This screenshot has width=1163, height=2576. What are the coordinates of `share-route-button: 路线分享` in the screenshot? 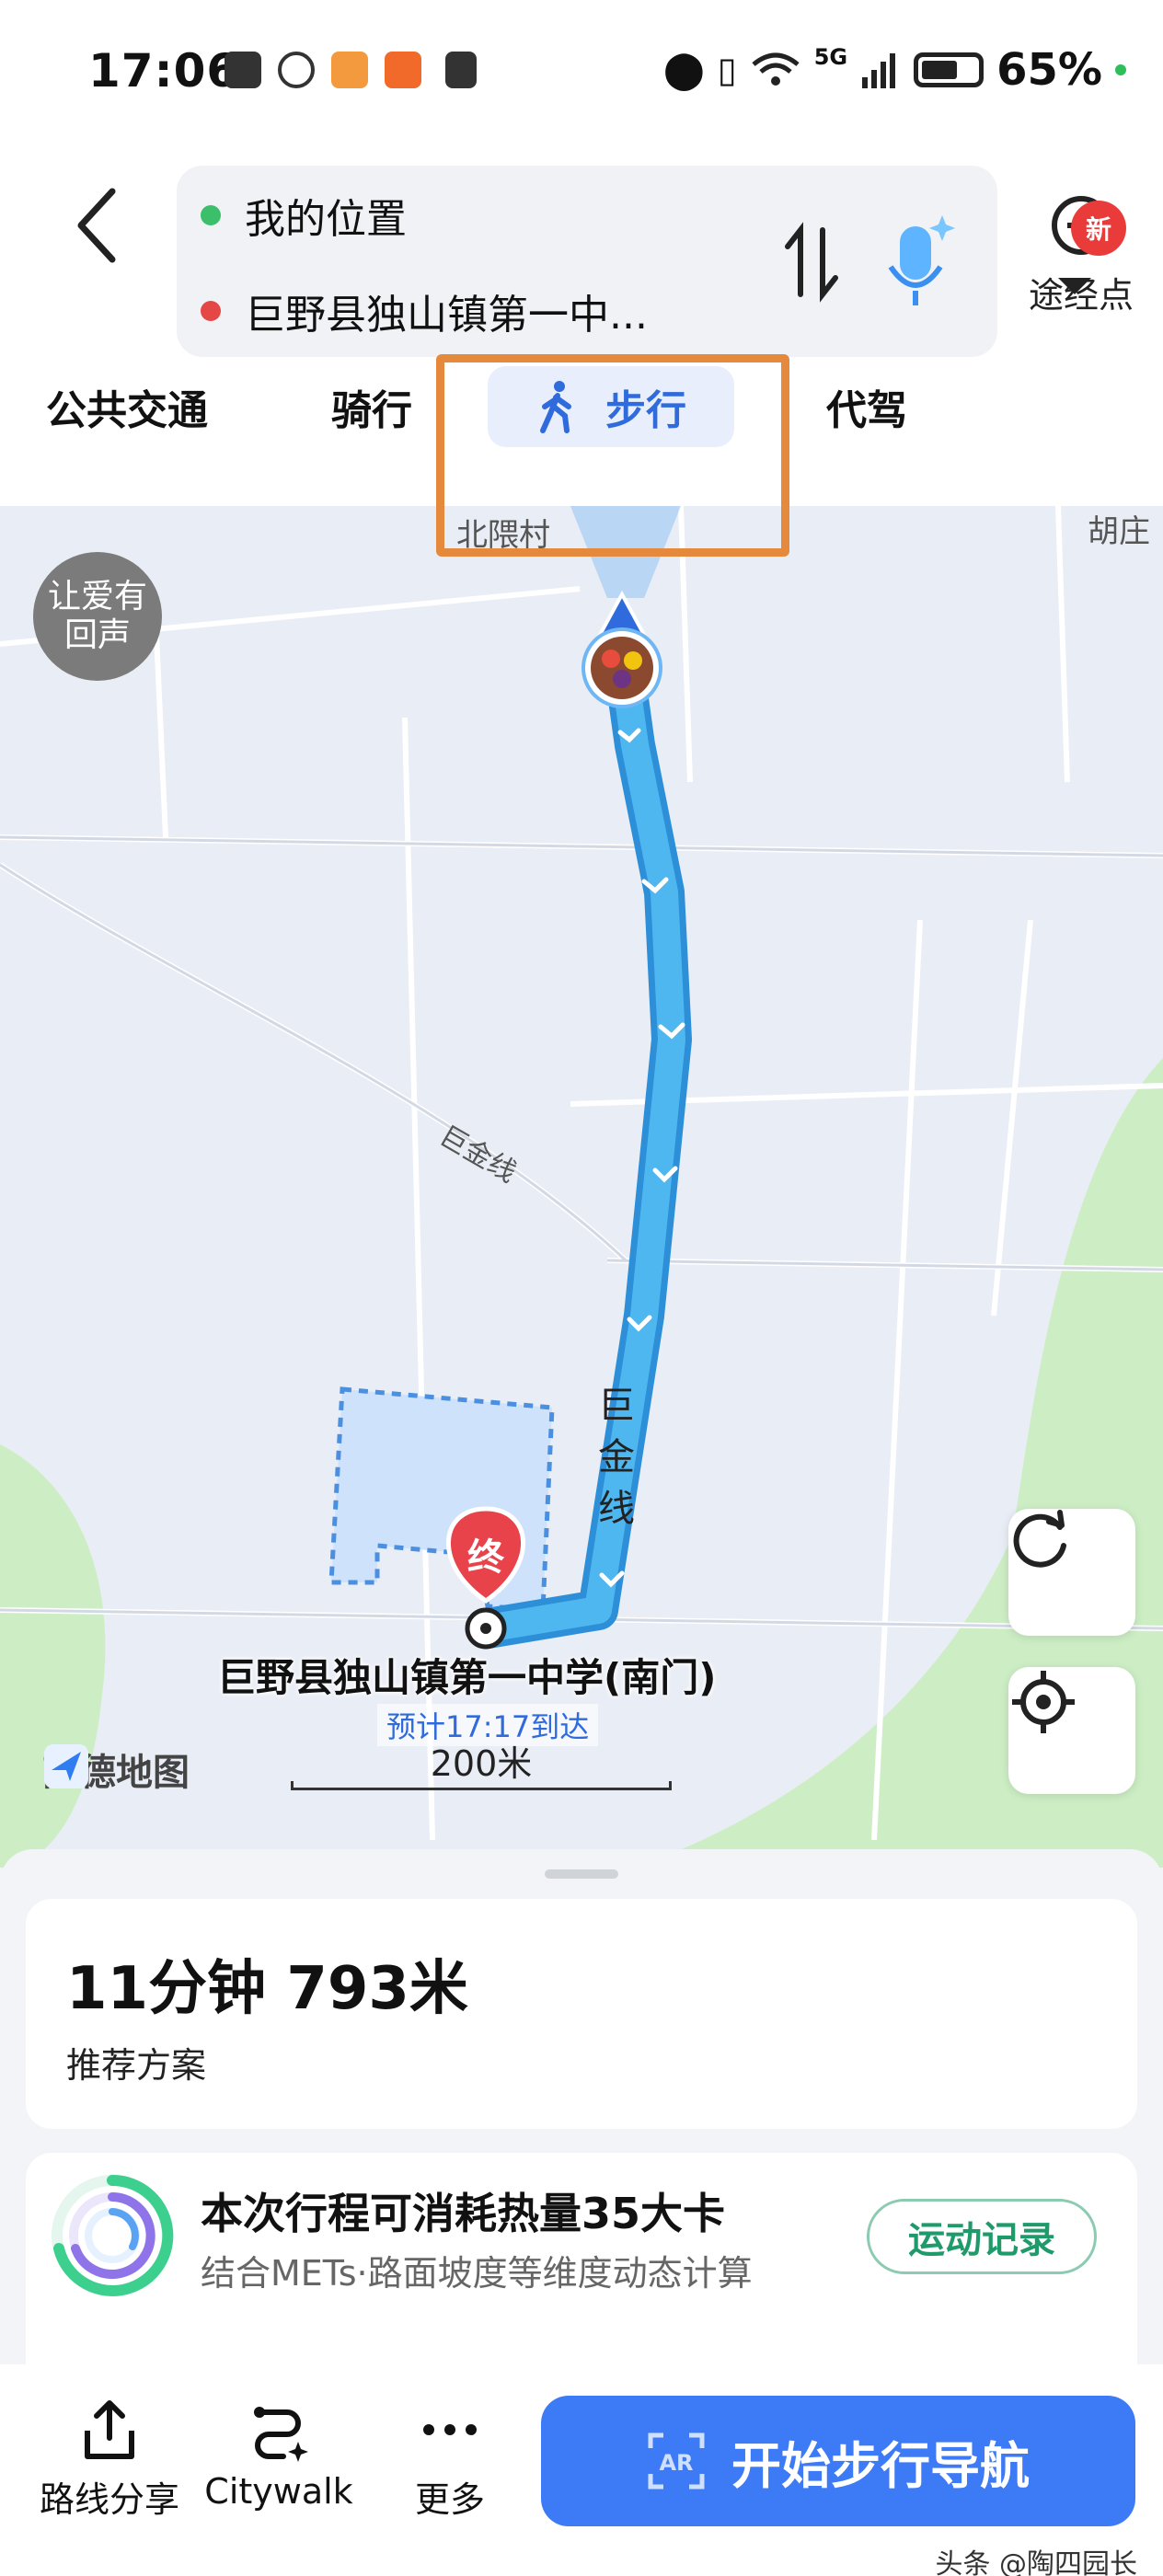 It's located at (110, 2460).